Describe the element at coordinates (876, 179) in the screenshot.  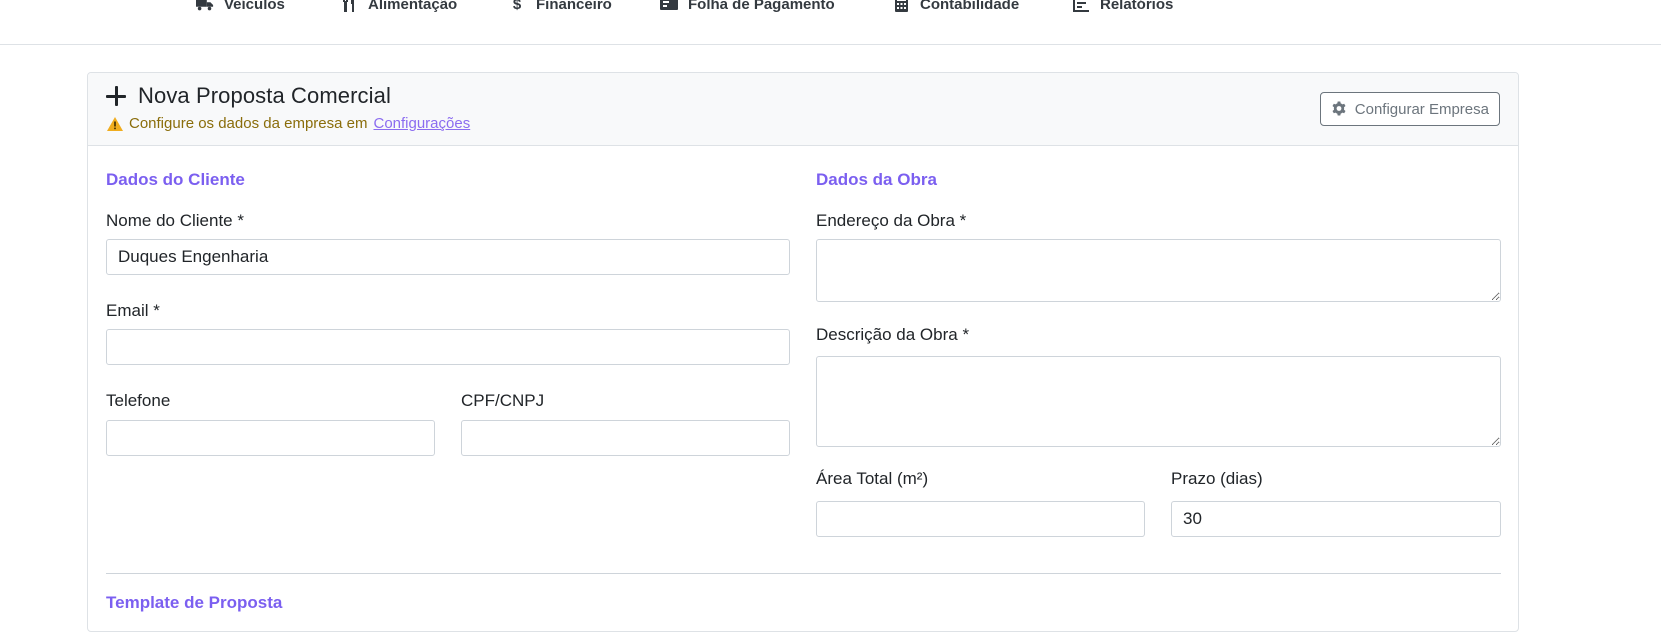
I see `section-title-obra: Dados da Obra` at that location.